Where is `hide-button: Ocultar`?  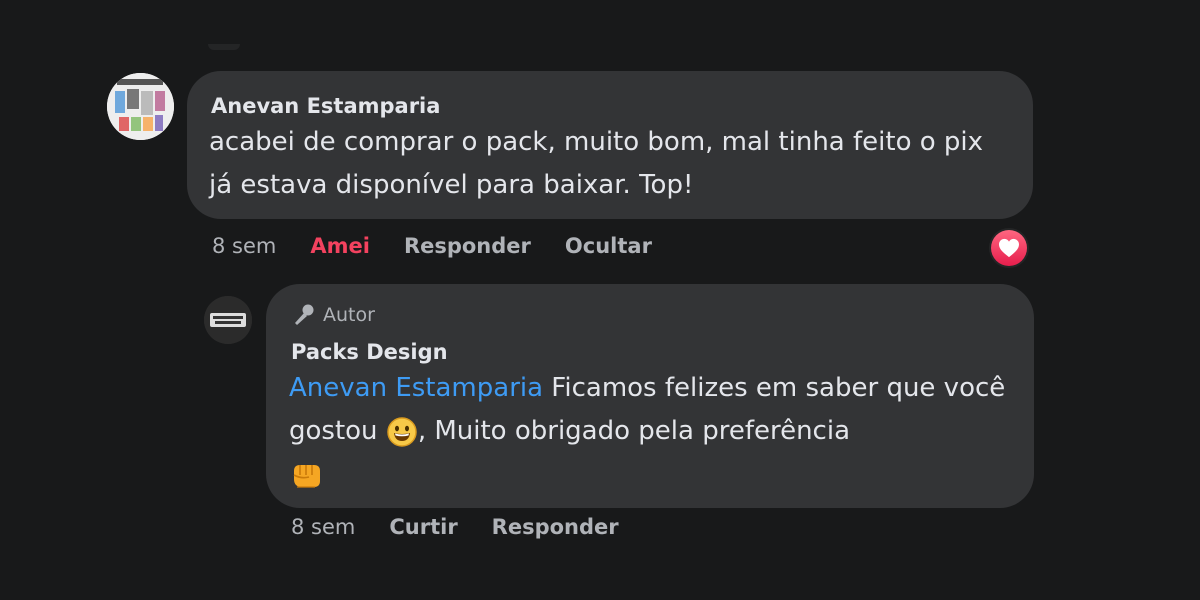 hide-button: Ocultar is located at coordinates (608, 246).